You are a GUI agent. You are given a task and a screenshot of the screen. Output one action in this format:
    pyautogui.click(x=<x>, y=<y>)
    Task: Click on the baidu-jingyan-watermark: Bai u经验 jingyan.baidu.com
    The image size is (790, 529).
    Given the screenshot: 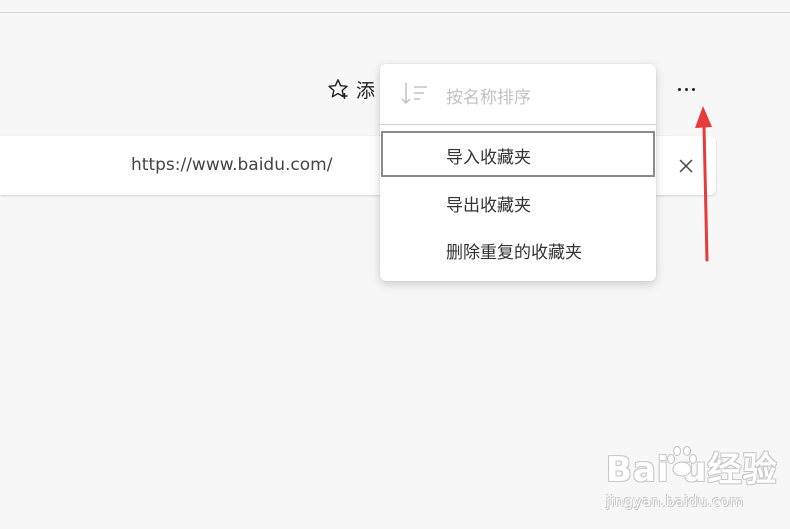 What is the action you would take?
    pyautogui.click(x=689, y=480)
    